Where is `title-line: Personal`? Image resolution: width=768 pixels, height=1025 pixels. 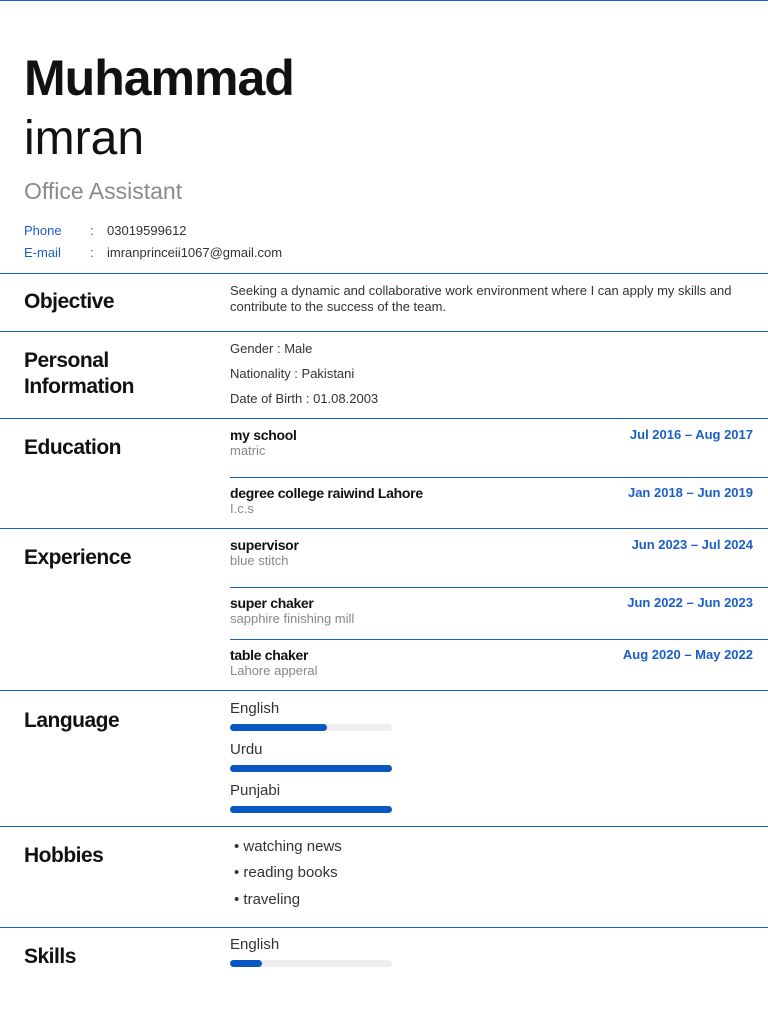
title-line: Personal is located at coordinates (66, 360).